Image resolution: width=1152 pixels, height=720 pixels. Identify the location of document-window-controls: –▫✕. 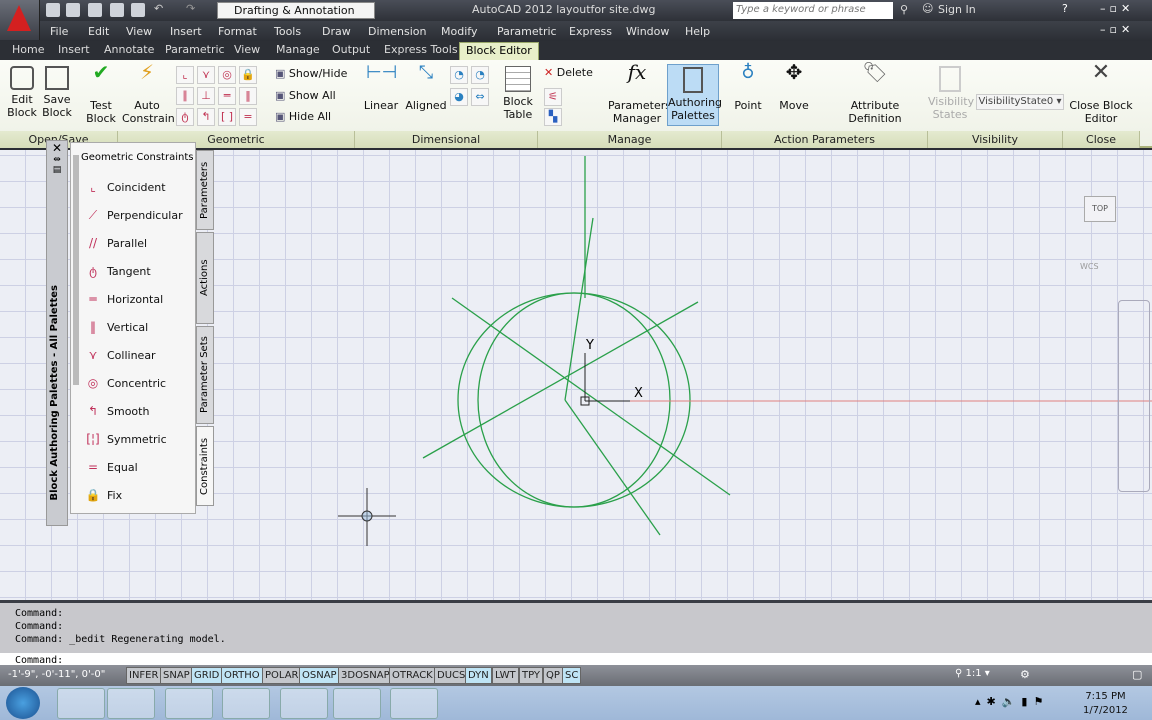
(1117, 29).